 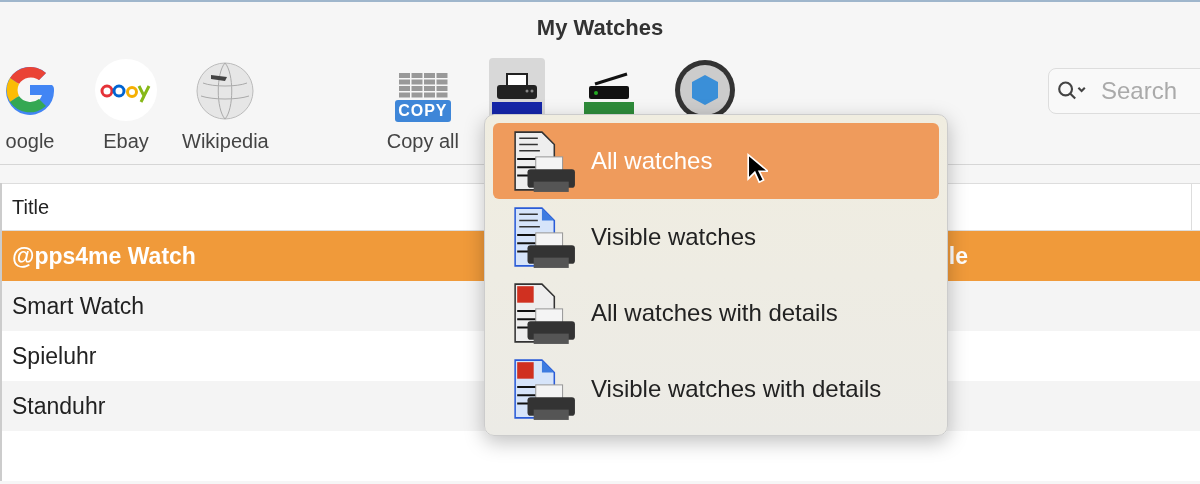 I want to click on table-cell-text: Smart Watch, so click(x=78, y=306).